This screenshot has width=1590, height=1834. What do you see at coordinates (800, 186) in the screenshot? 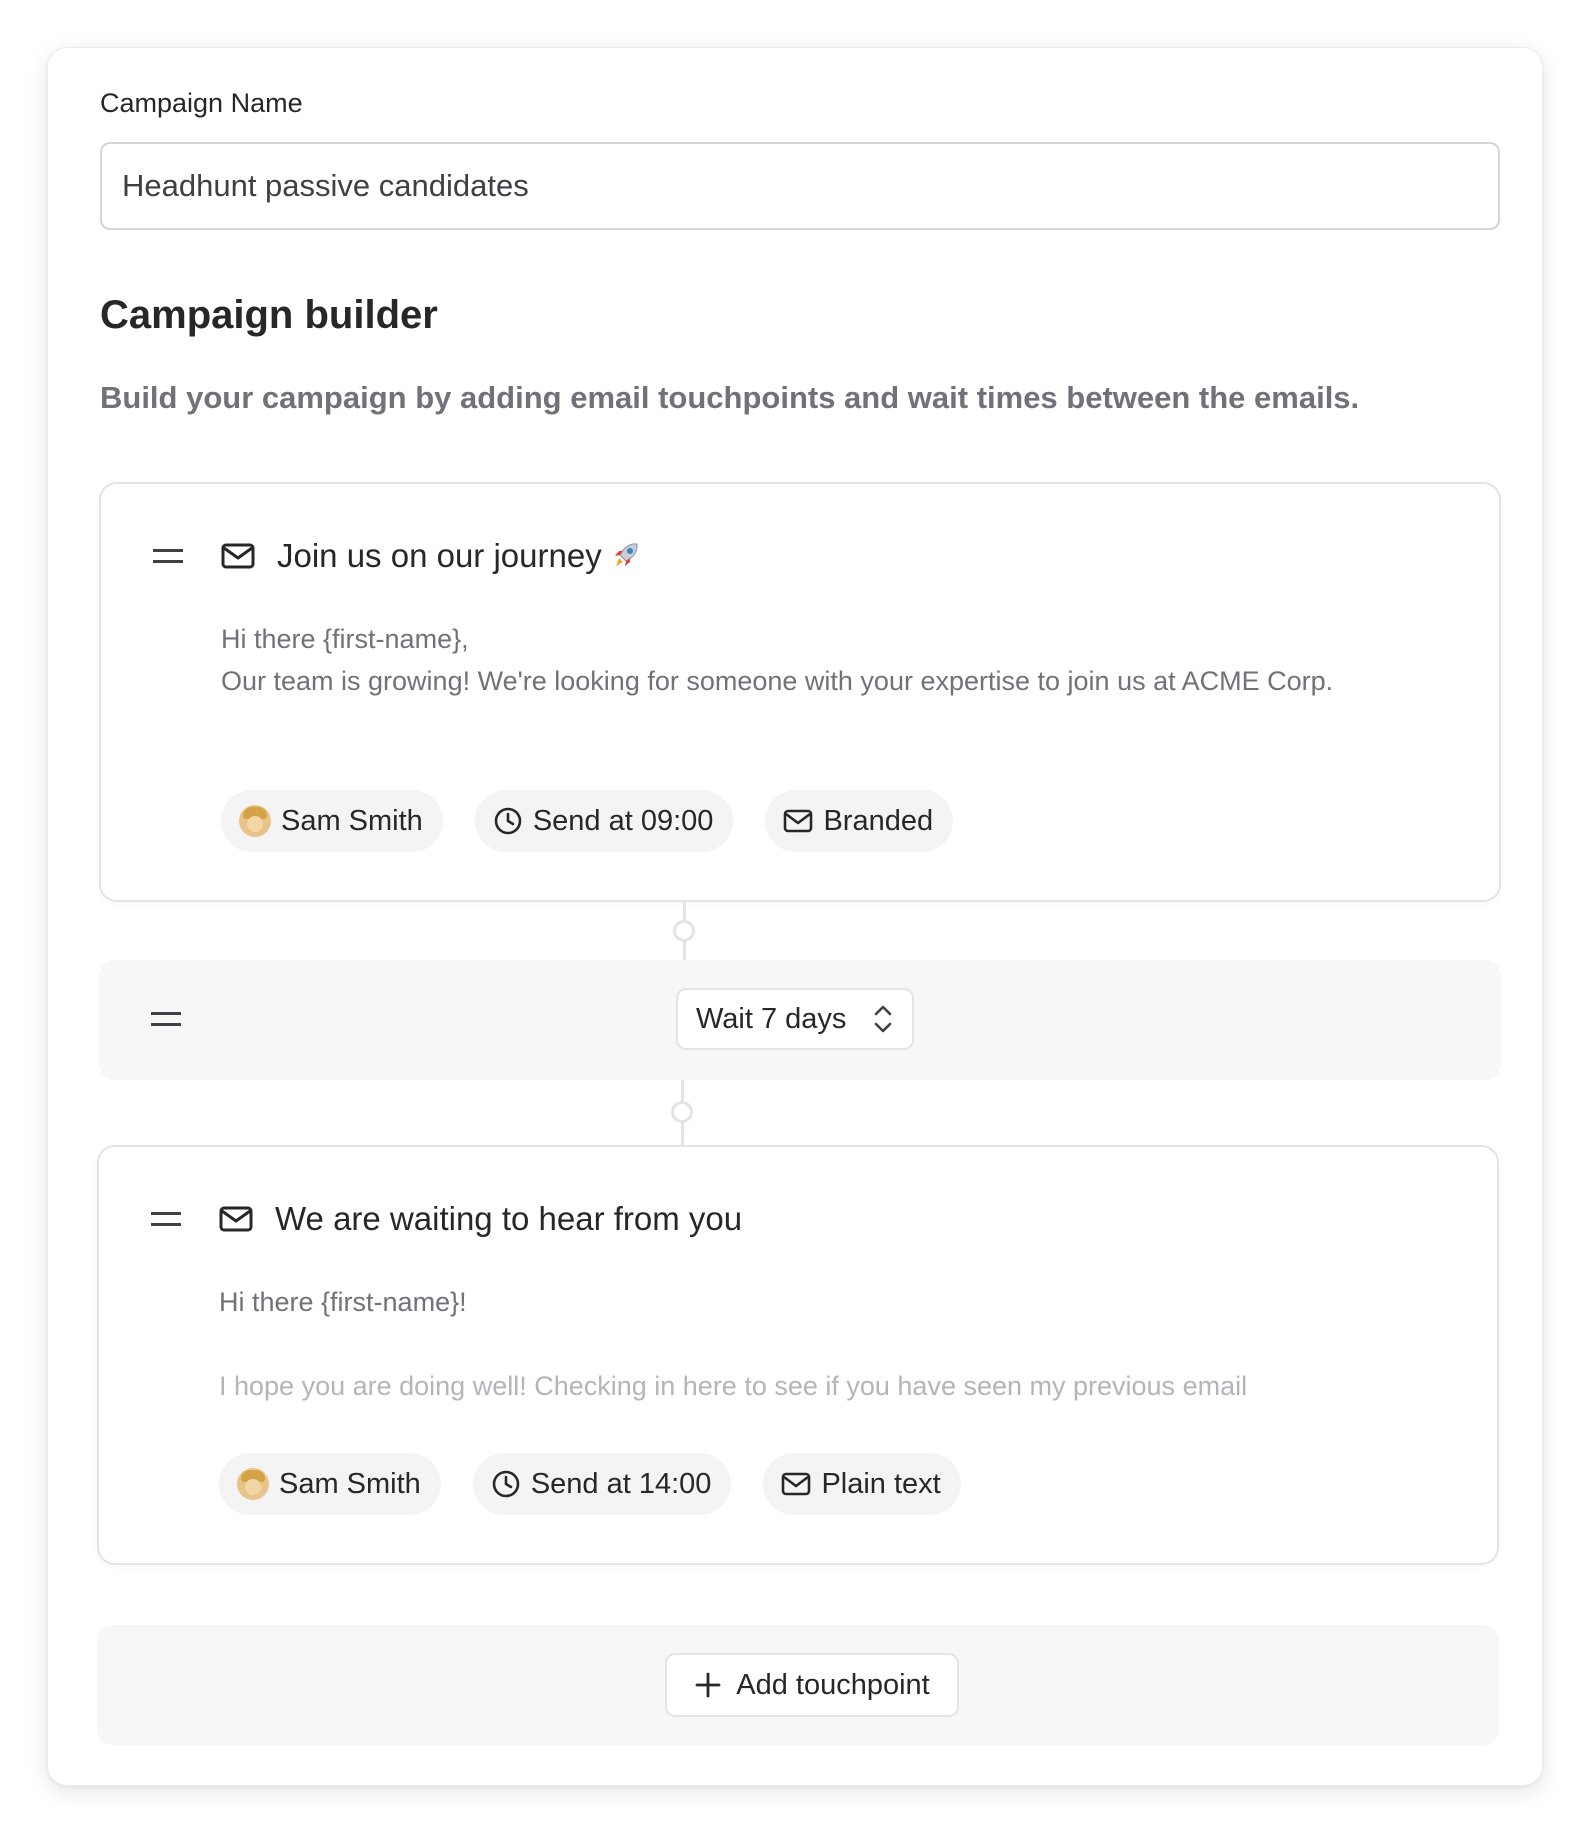
I see `campaign-name-input` at bounding box center [800, 186].